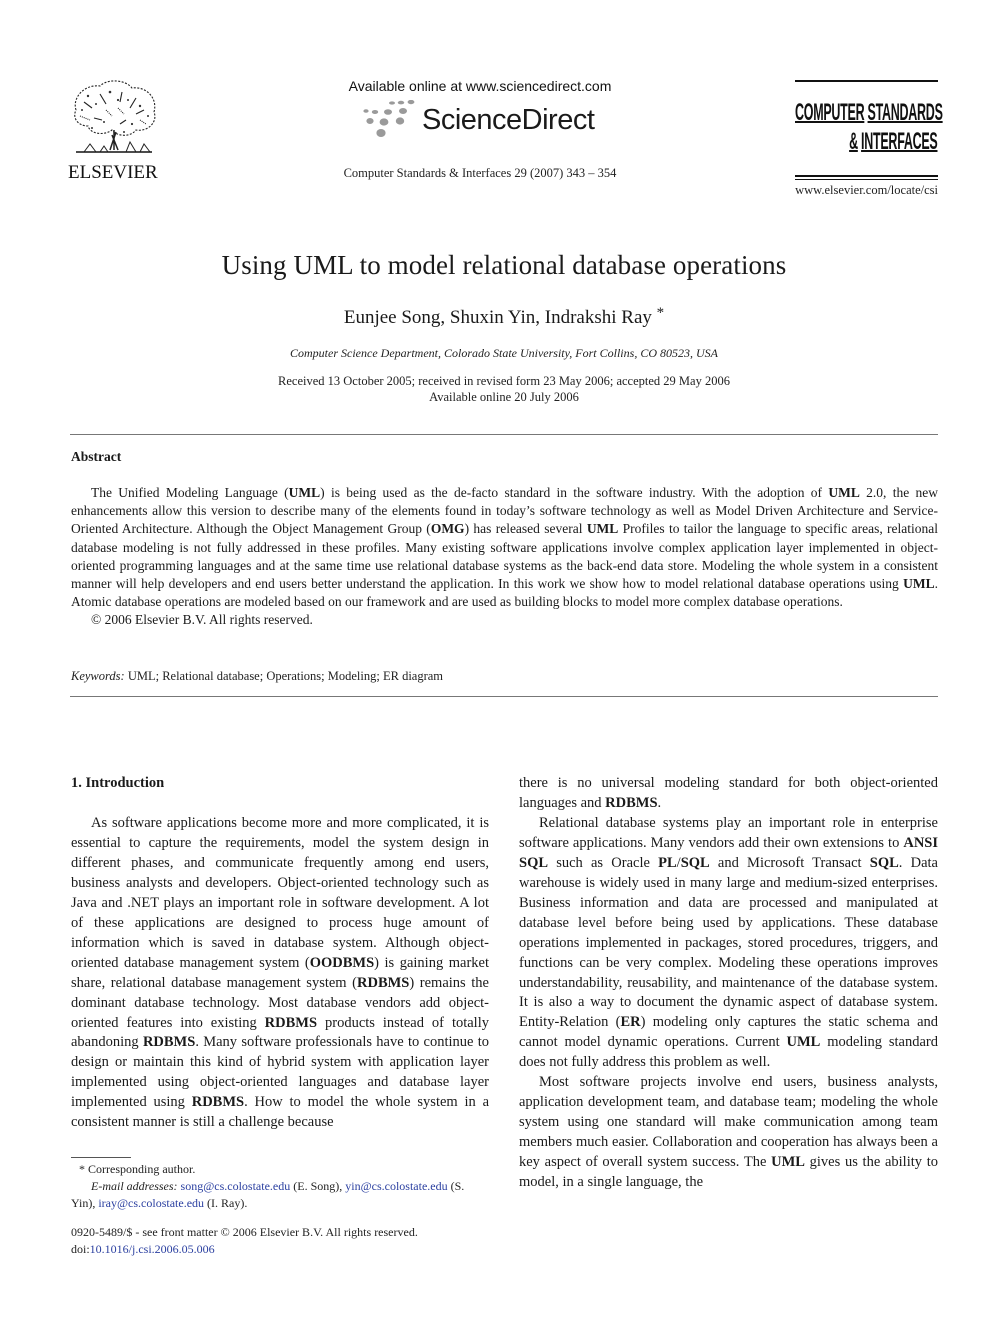 This screenshot has width=992, height=1323. I want to click on email-link-yin: yin@cs.colostate.edu, so click(396, 1186).